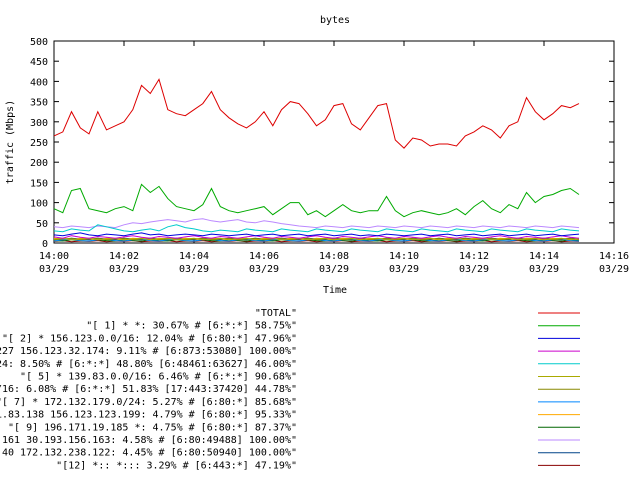  I want to click on x-tick-label-time: 14:16, so click(614, 256).